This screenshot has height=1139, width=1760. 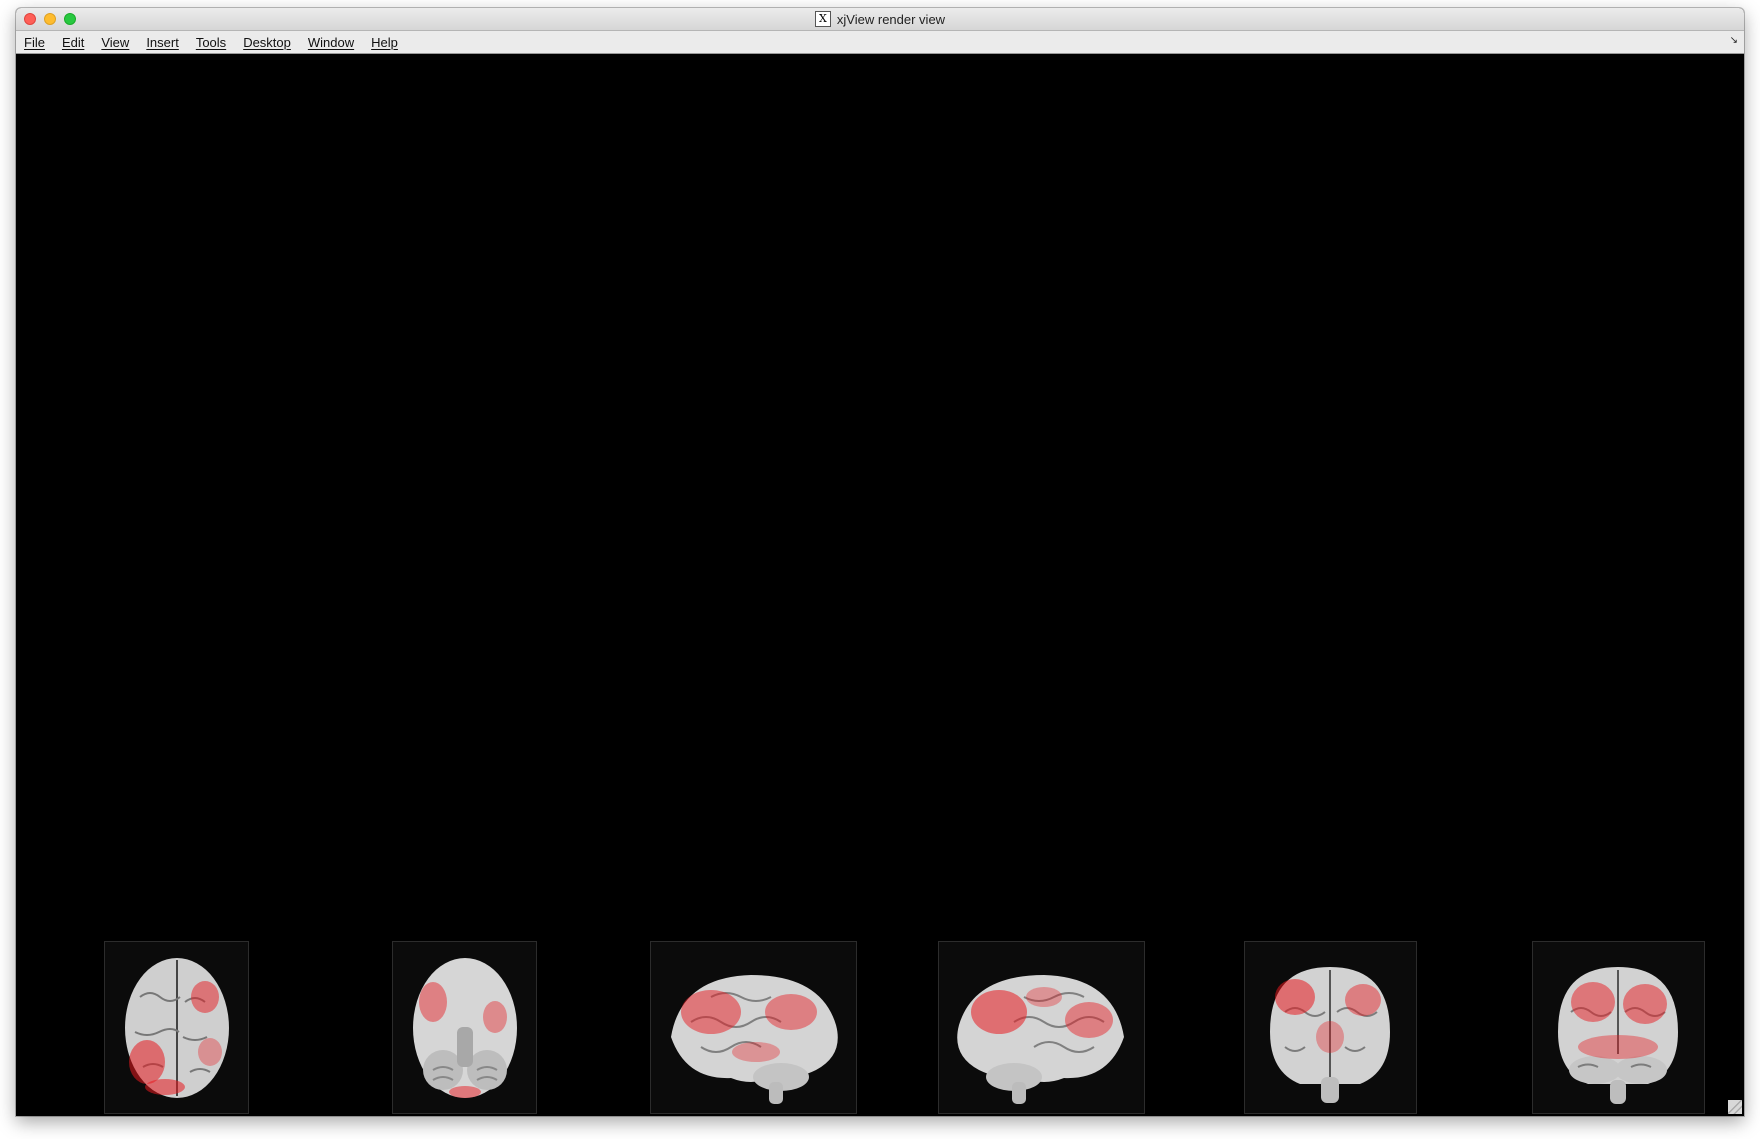 I want to click on brain-view-left-lateral, so click(x=753, y=1027).